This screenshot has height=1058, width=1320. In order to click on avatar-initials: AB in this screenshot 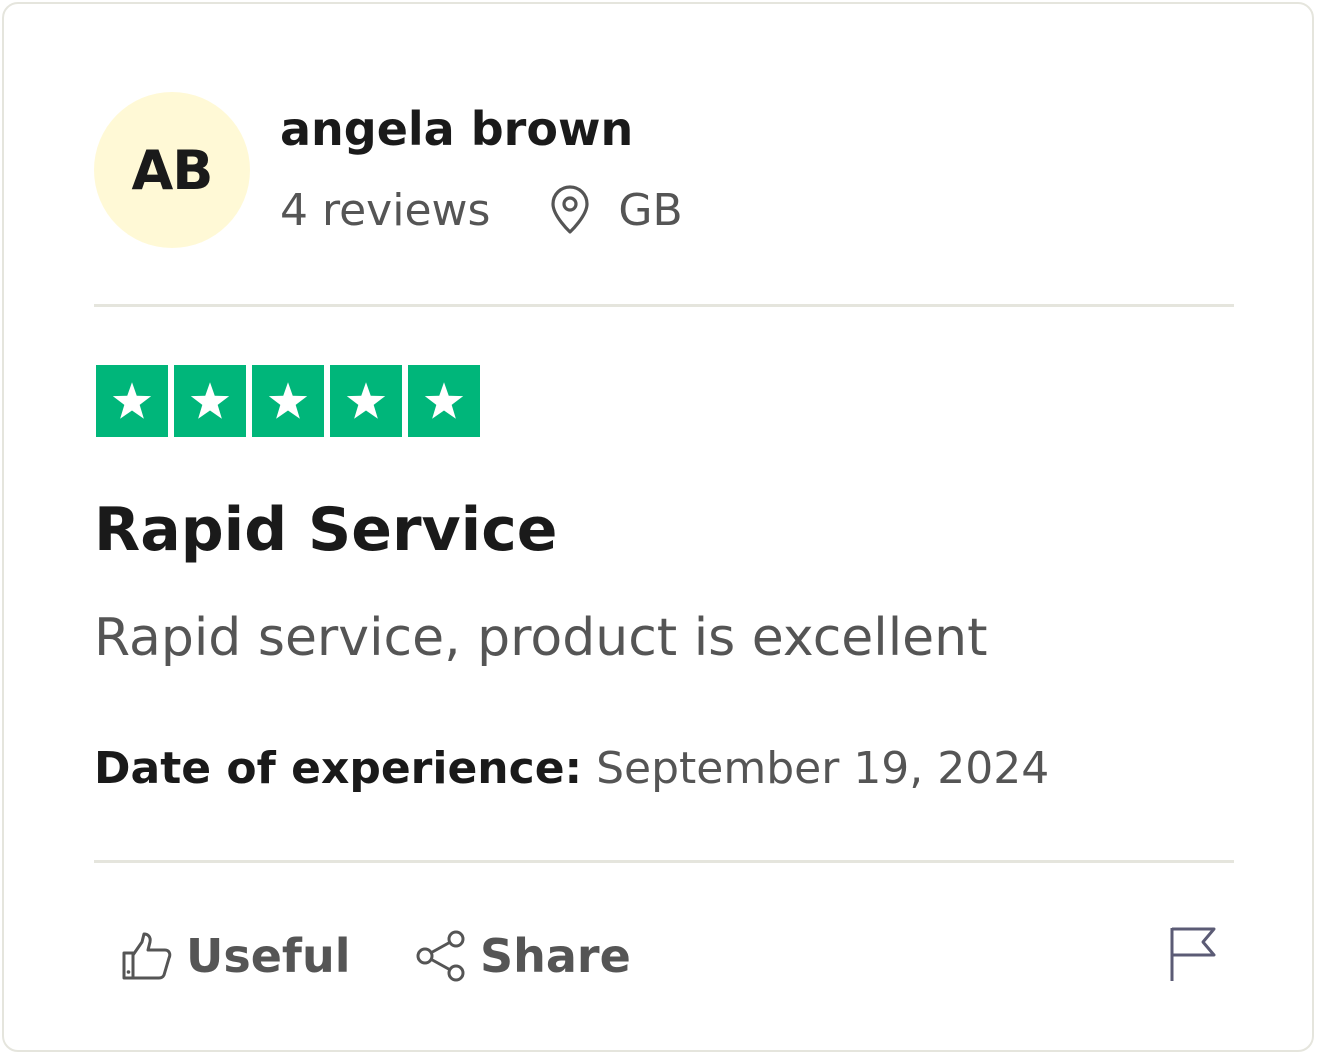, I will do `click(172, 170)`.